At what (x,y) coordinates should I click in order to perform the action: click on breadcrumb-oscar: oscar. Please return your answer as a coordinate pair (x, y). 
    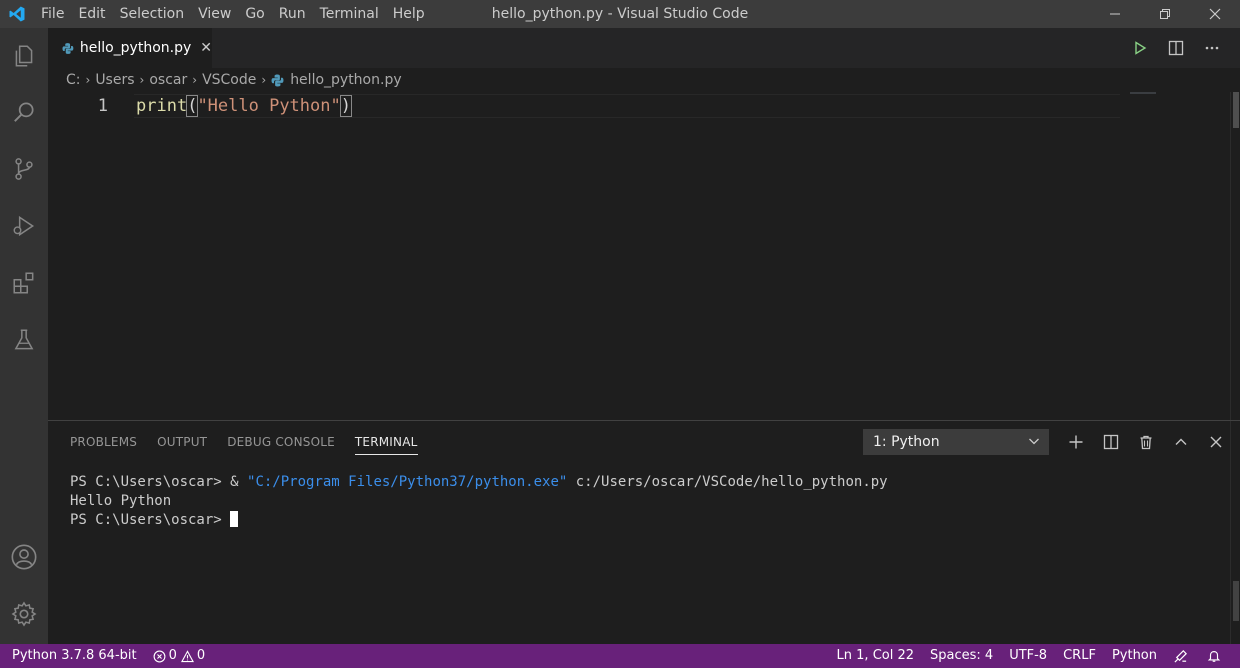
    Looking at the image, I should click on (168, 80).